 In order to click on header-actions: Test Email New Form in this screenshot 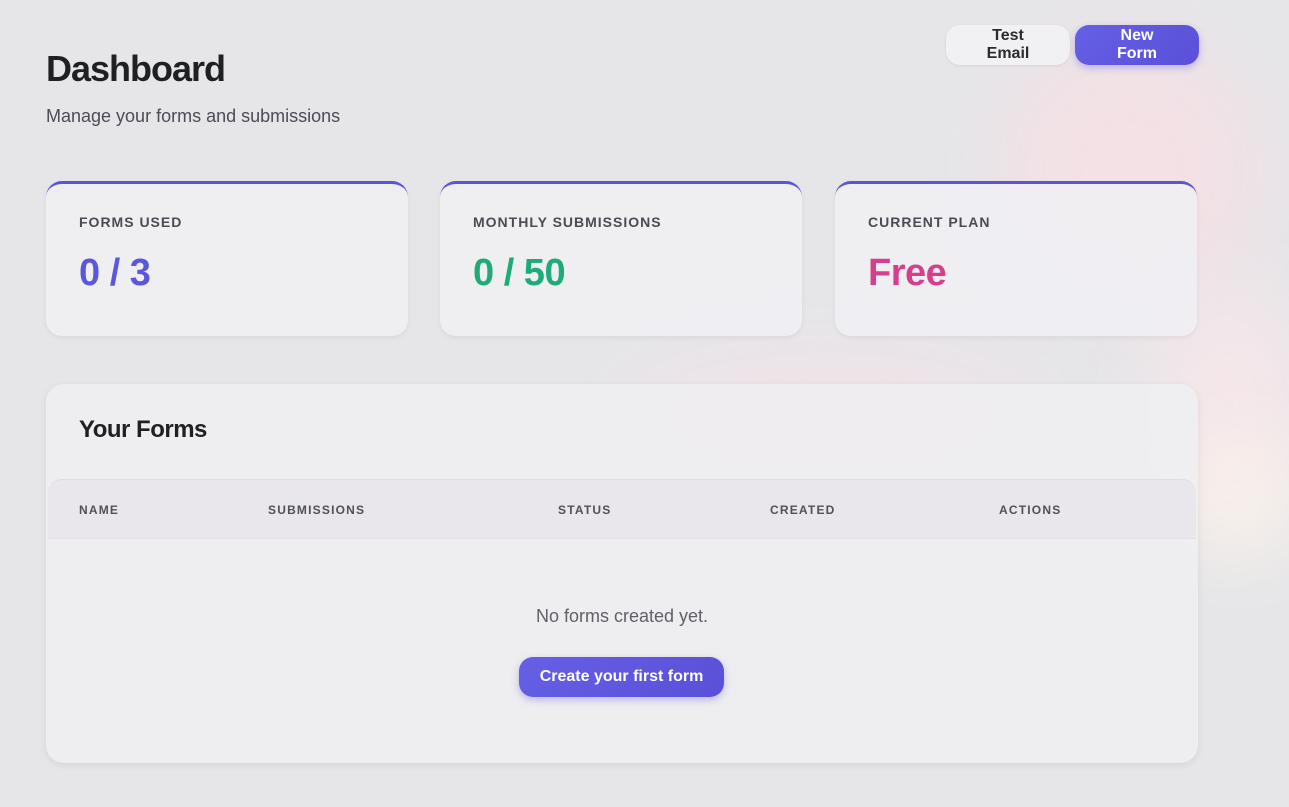, I will do `click(1072, 45)`.